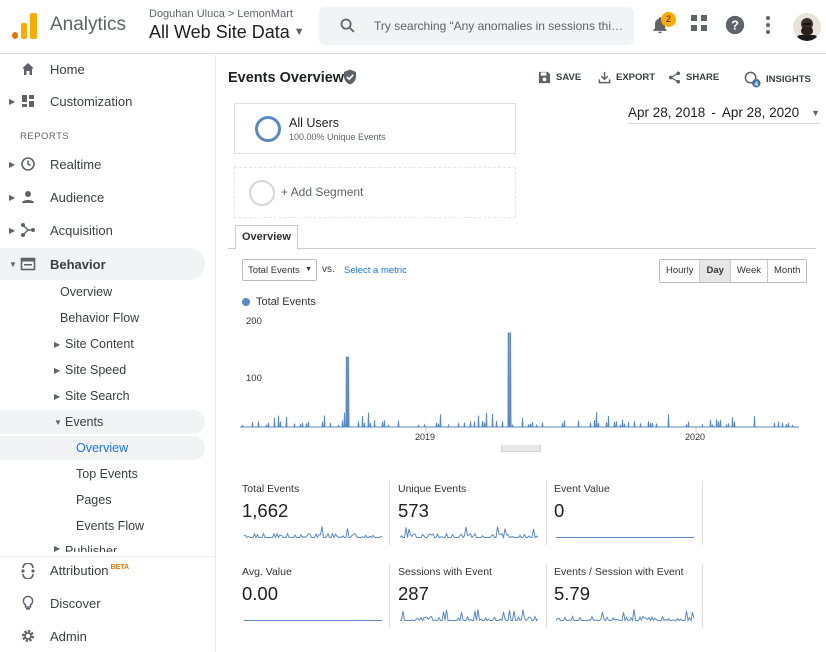 This screenshot has height=652, width=826. Describe the element at coordinates (102, 396) in the screenshot. I see `sidebar-subitem-site-search: ▶ Site Search` at that location.